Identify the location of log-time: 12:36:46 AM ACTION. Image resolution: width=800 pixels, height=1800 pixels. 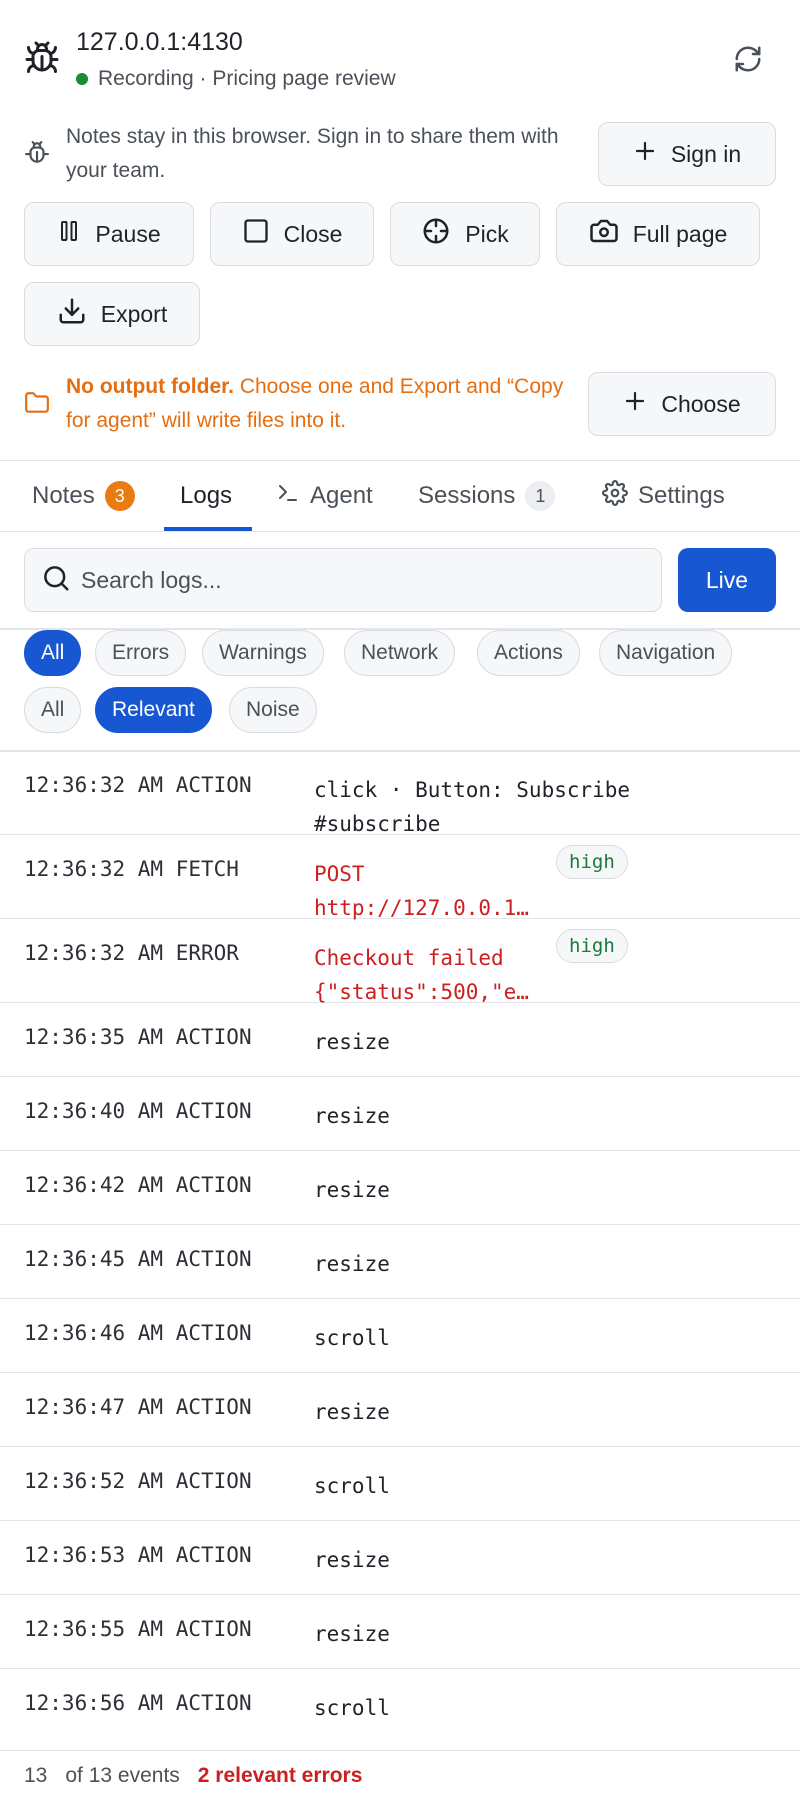
(138, 1333).